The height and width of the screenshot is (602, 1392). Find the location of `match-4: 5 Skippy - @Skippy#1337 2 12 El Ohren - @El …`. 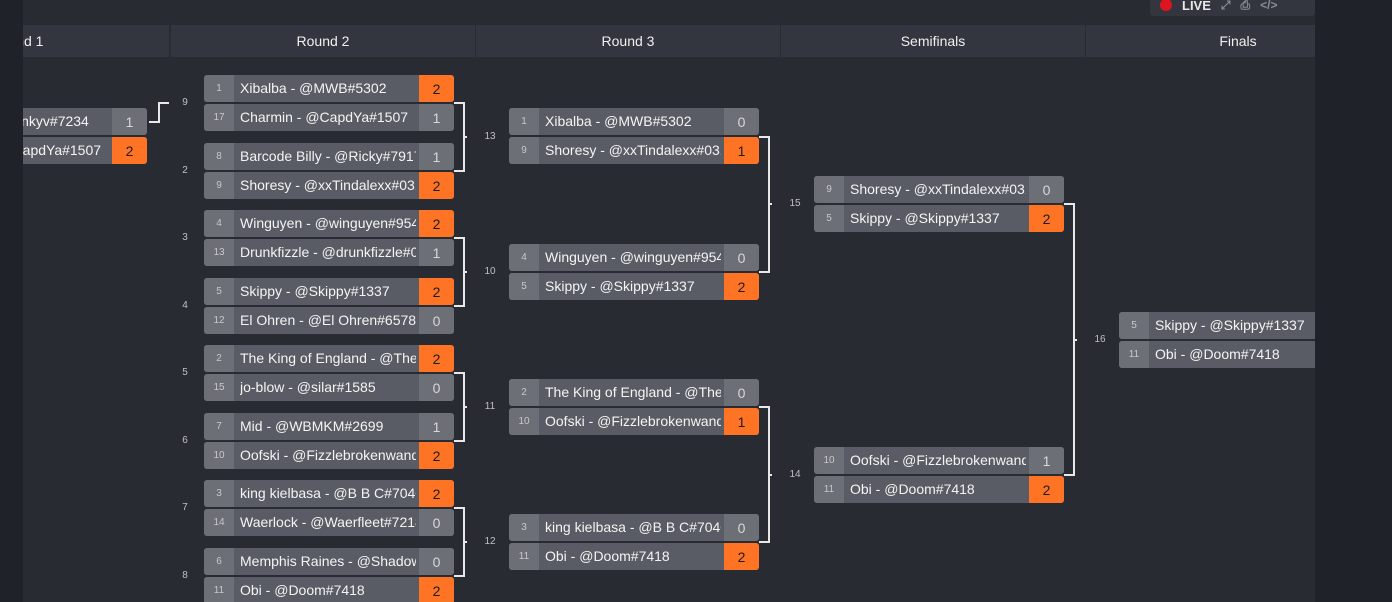

match-4: 5 Skippy - @Skippy#1337 2 12 El Ohren - @El … is located at coordinates (329, 306).